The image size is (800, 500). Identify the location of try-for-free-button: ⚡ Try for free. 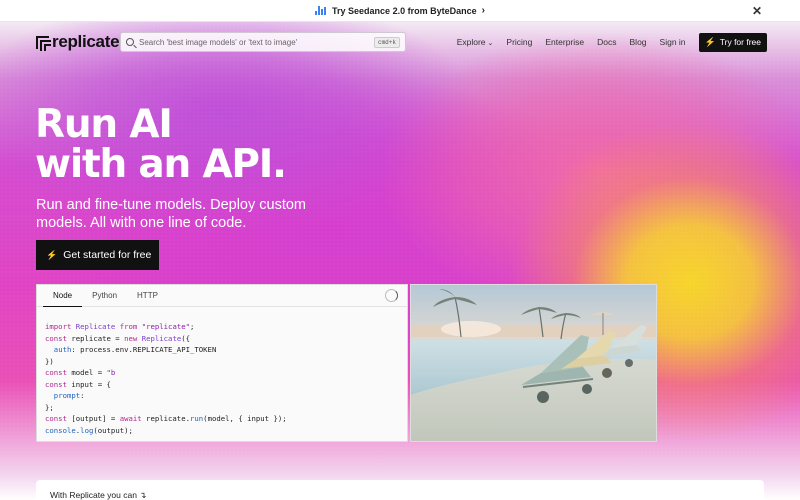
(732, 42).